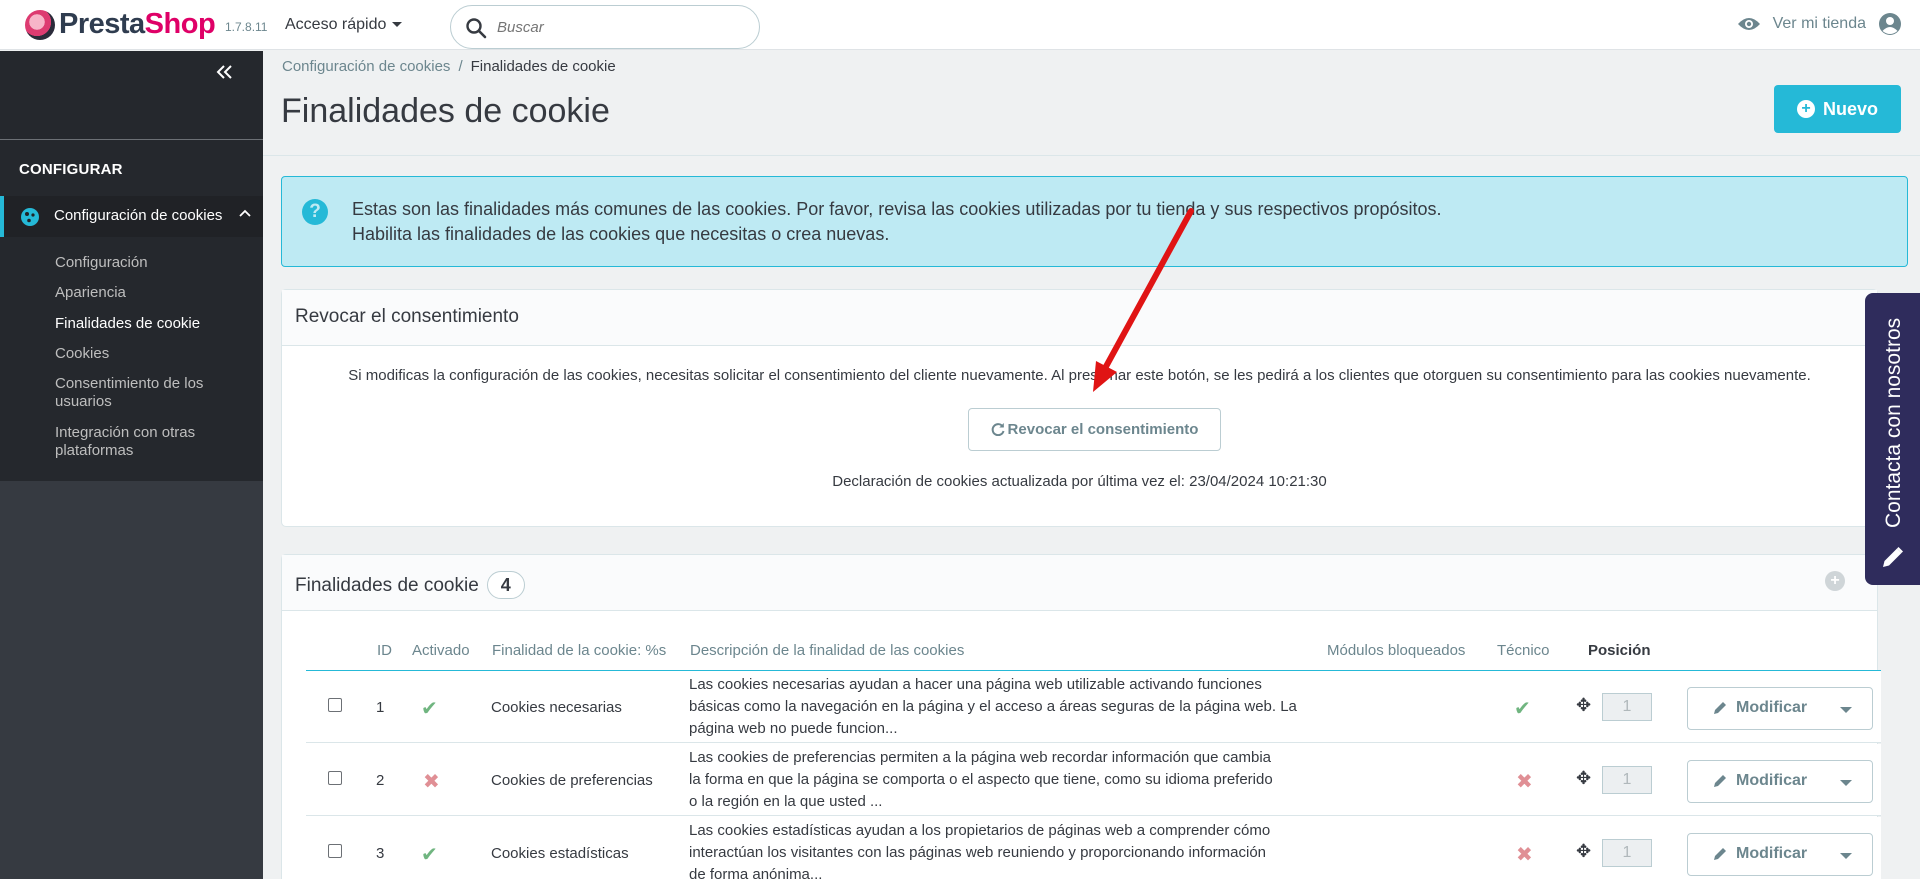 This screenshot has height=879, width=1920. I want to click on contact-us-tab: Contacta con nosotros, so click(1892, 439).